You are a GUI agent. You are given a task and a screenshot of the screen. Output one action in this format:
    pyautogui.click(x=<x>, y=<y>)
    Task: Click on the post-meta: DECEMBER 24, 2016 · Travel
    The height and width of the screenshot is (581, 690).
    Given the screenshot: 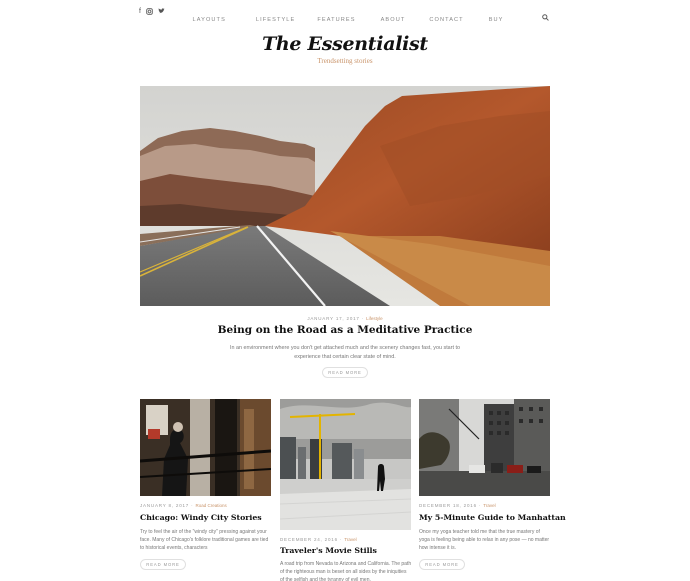 What is the action you would take?
    pyautogui.click(x=318, y=539)
    